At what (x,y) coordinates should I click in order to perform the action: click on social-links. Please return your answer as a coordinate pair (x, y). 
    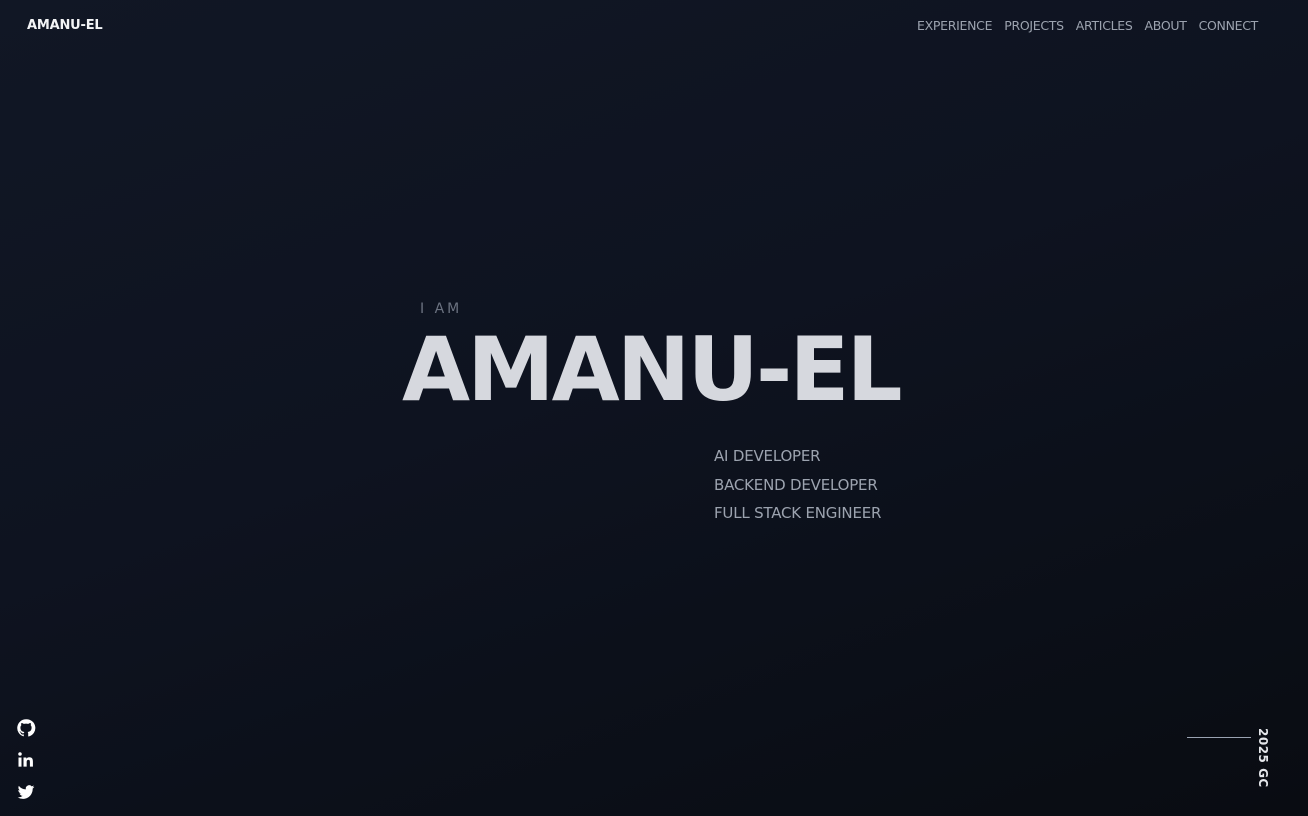
    Looking at the image, I should click on (26, 760).